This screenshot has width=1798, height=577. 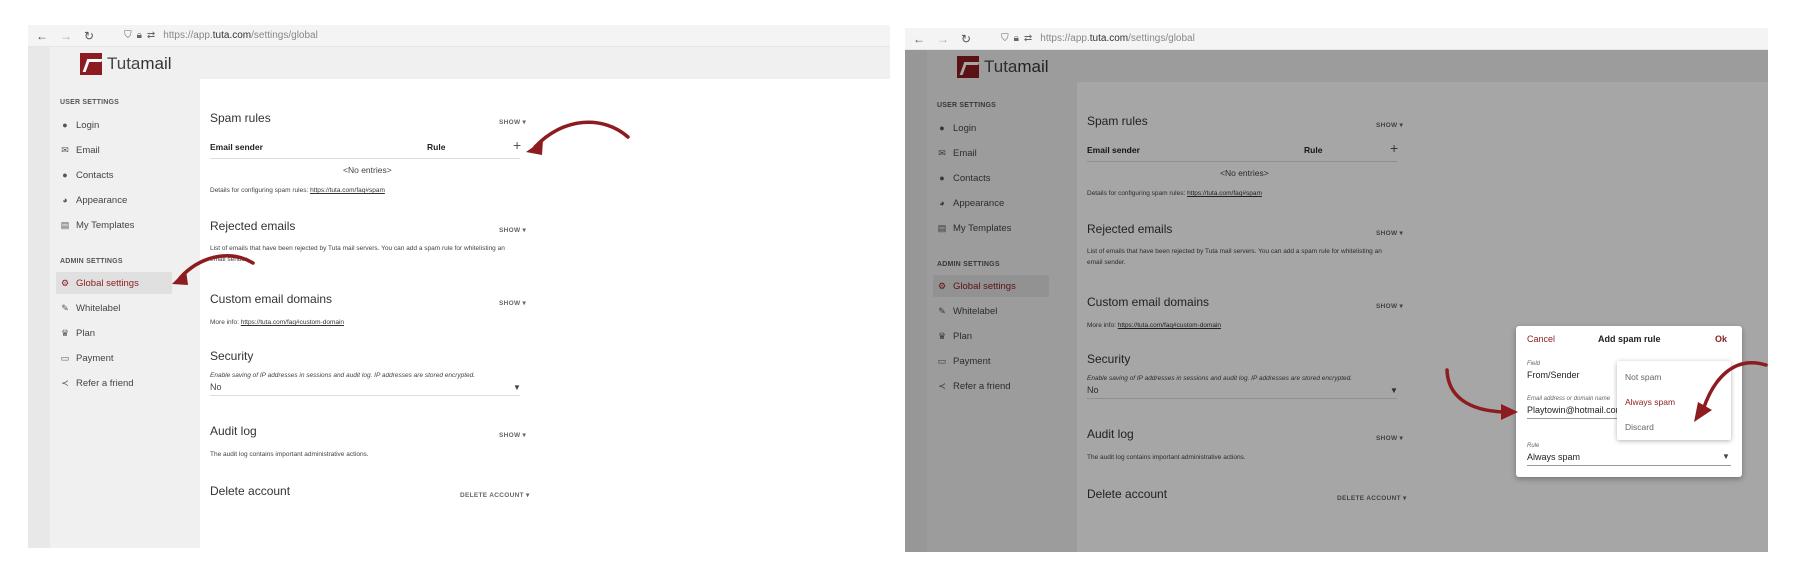 I want to click on sidebar-item-email: ✉ Email, so click(x=113, y=150).